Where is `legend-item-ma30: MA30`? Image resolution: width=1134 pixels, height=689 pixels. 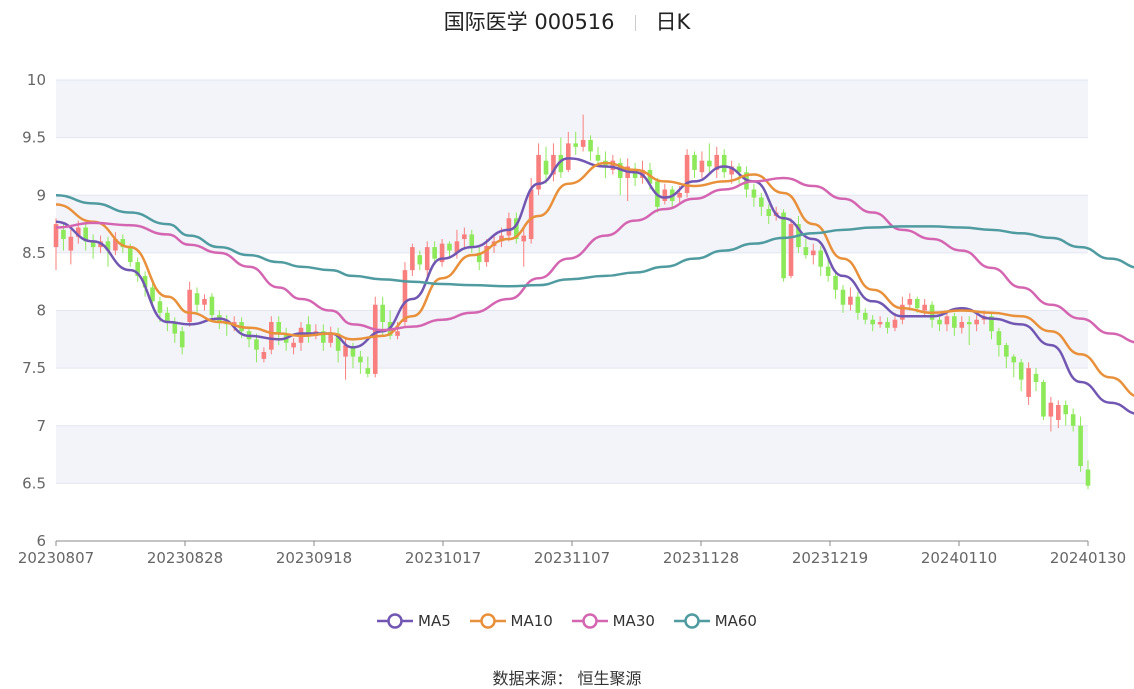 legend-item-ma30: MA30 is located at coordinates (613, 621).